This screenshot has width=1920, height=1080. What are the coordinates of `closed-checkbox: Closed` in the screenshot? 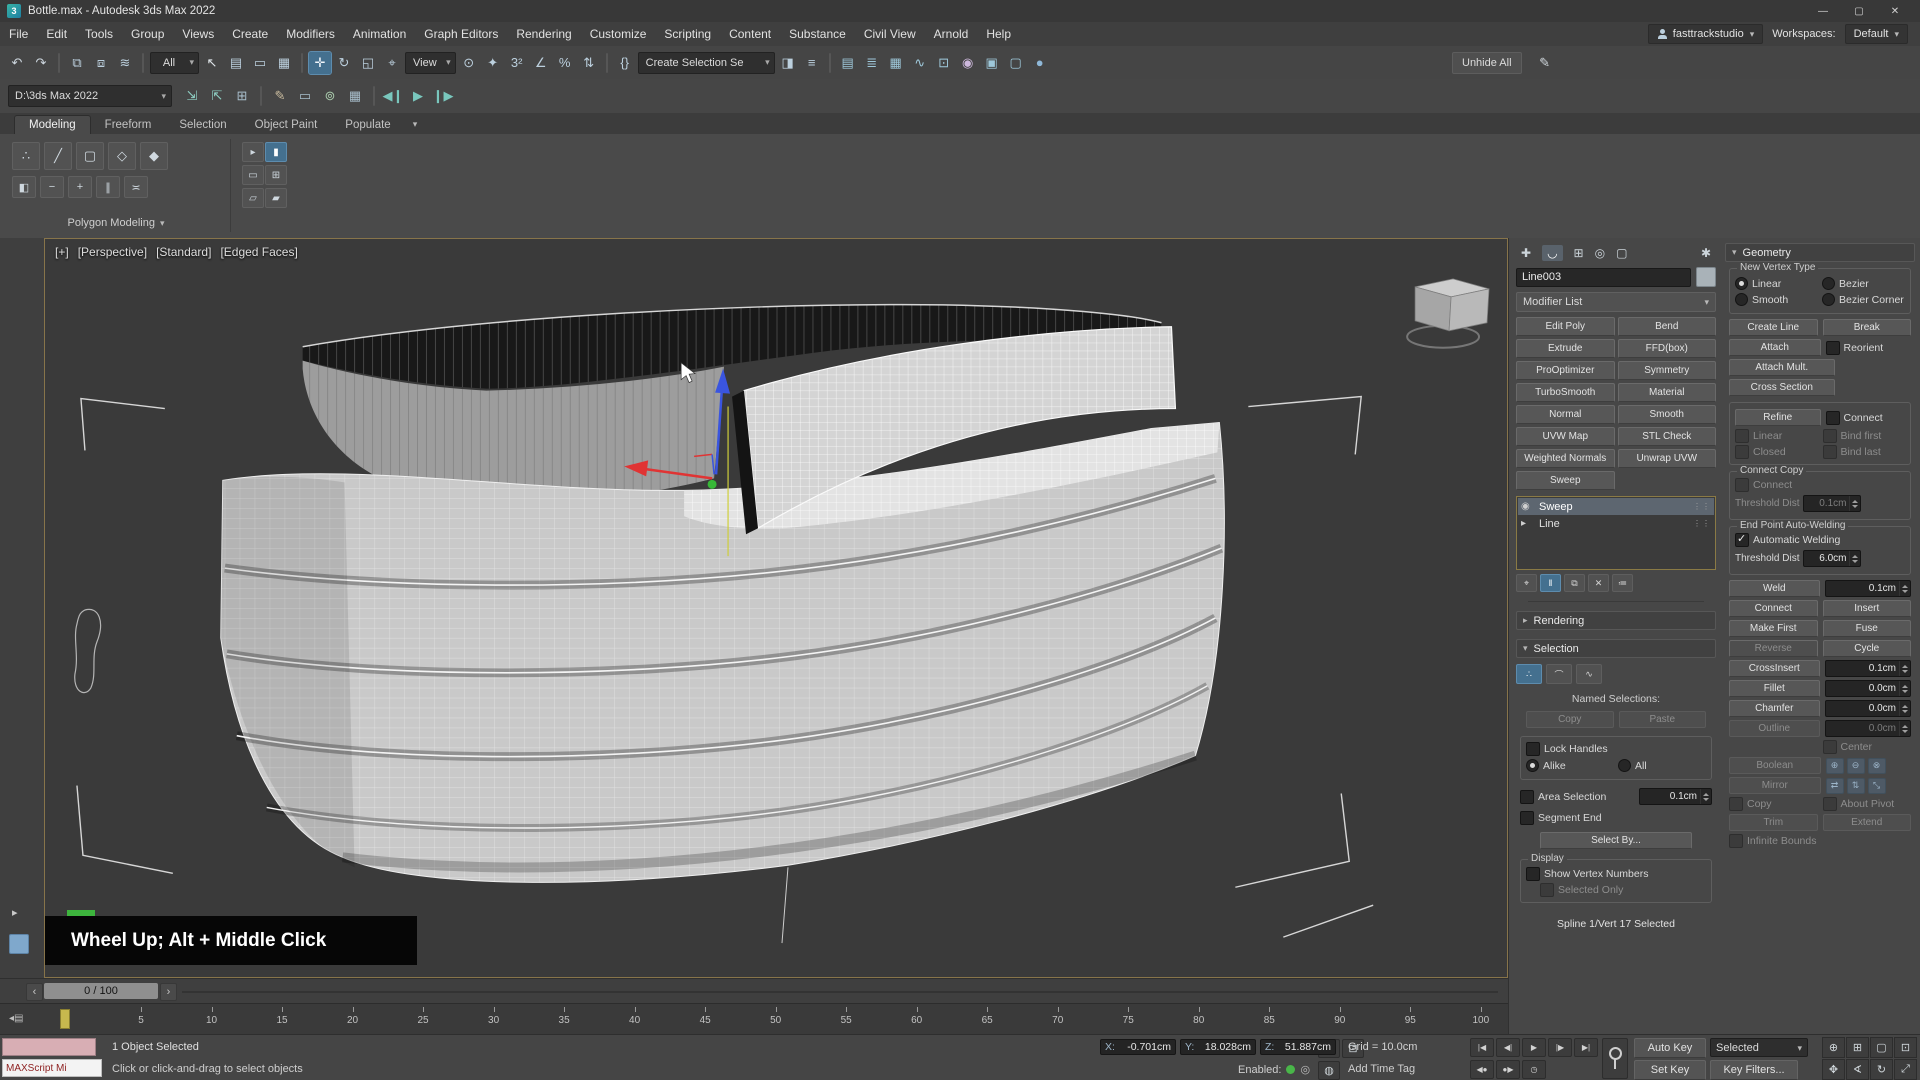 It's located at (1776, 452).